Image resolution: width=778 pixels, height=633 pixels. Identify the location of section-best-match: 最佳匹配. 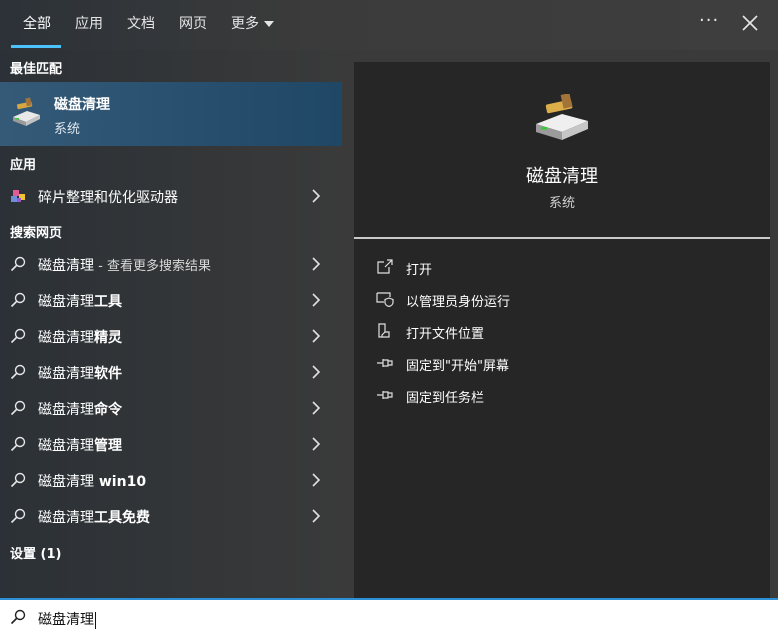
(36, 69).